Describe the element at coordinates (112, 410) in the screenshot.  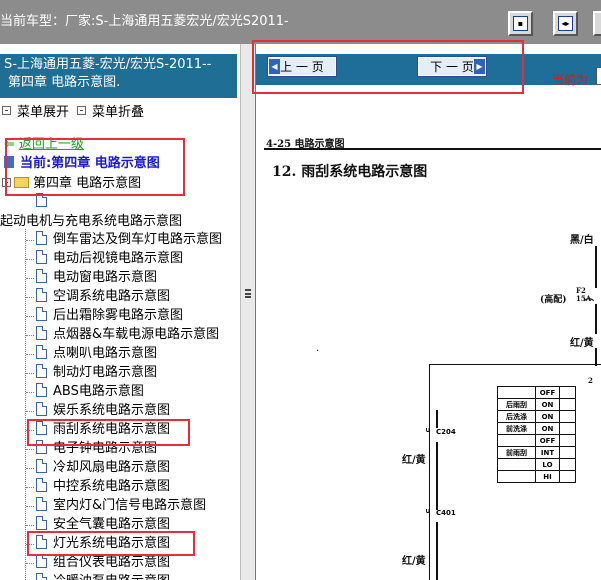
I see `tree-item-label: 娱乐系统电路示意图` at that location.